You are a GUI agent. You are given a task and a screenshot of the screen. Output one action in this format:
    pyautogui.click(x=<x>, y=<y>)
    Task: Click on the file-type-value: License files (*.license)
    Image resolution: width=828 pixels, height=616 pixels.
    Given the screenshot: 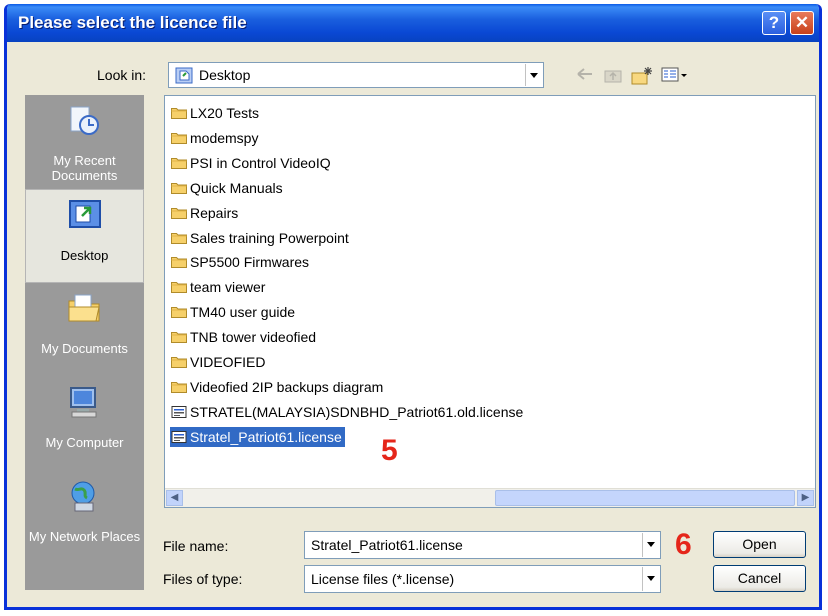 What is the action you would take?
    pyautogui.click(x=383, y=579)
    